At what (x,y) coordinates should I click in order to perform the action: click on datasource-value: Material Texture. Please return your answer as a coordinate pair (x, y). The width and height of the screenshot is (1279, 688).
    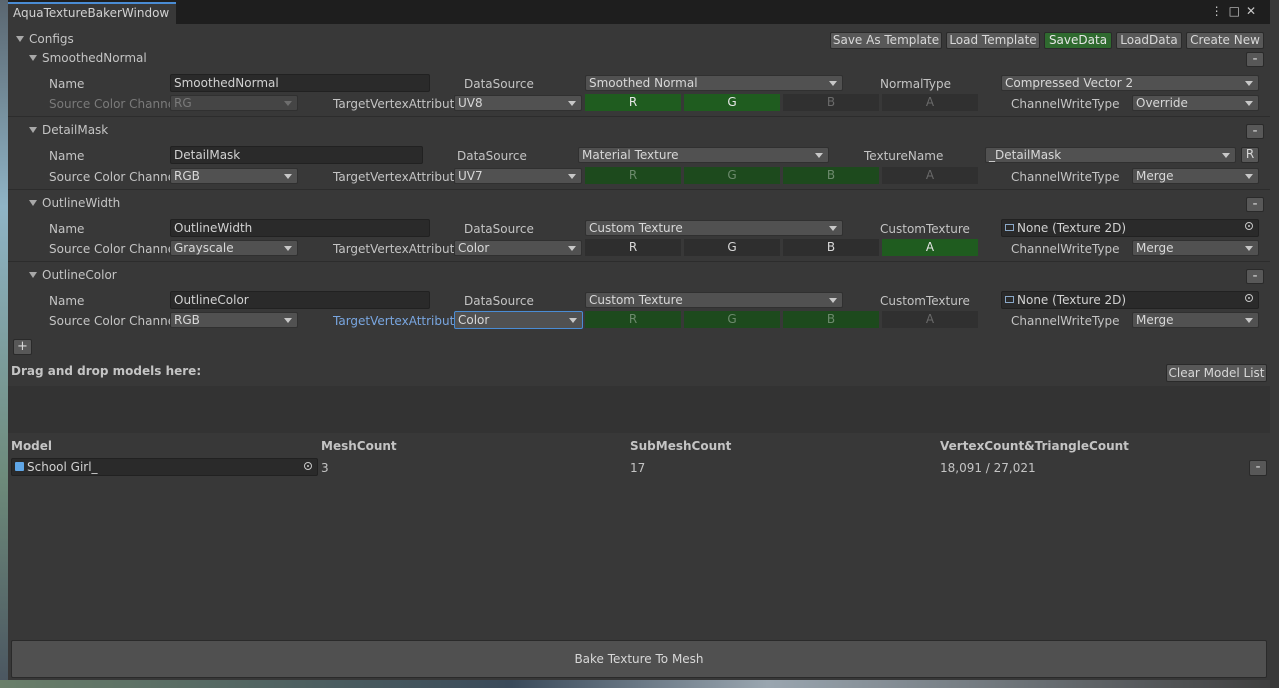
    Looking at the image, I should click on (630, 155).